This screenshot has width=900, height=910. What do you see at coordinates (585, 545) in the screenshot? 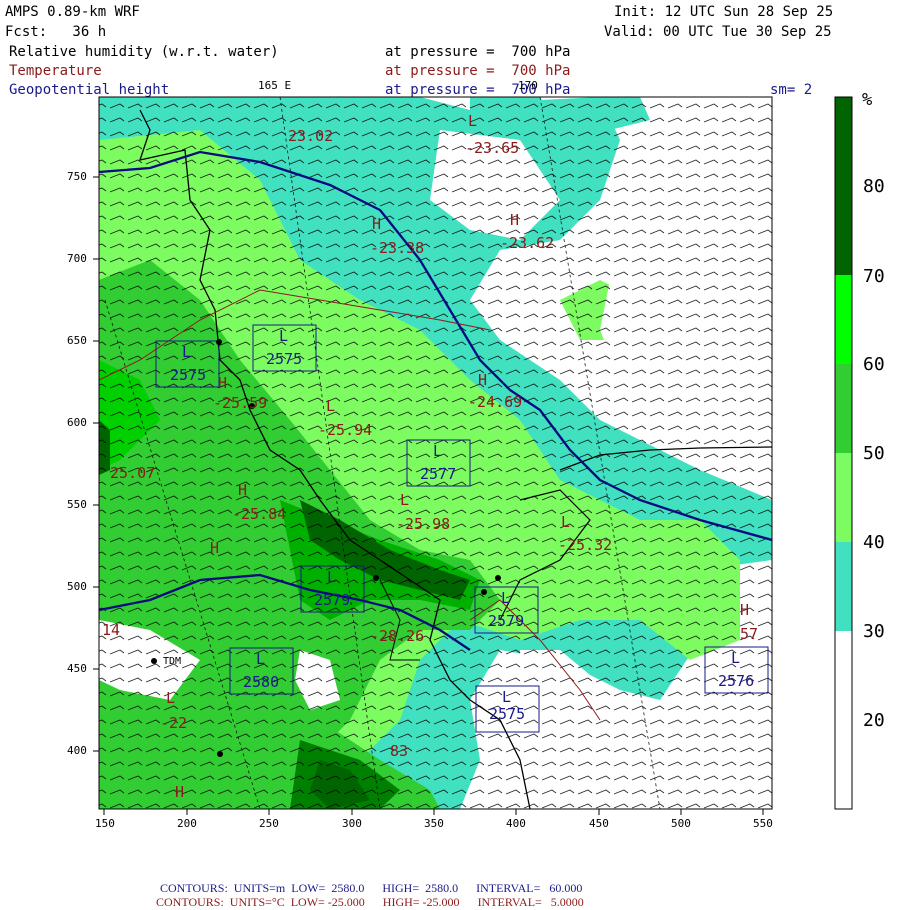
I see `temp-label: -25.32` at bounding box center [585, 545].